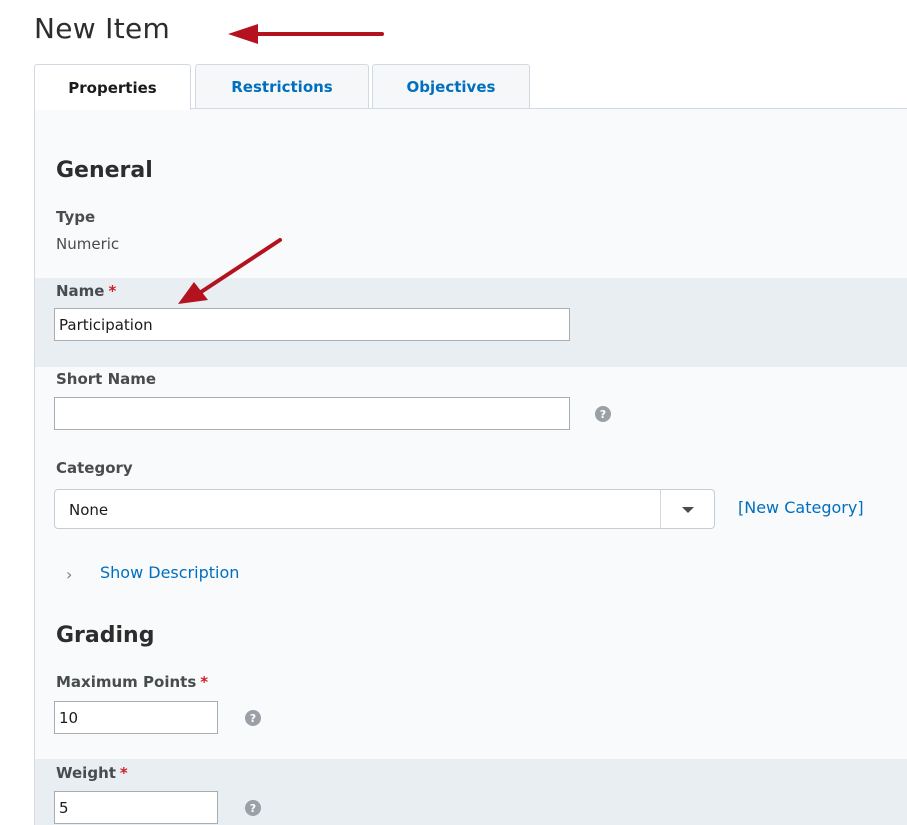  What do you see at coordinates (136, 717) in the screenshot?
I see `max-points-input` at bounding box center [136, 717].